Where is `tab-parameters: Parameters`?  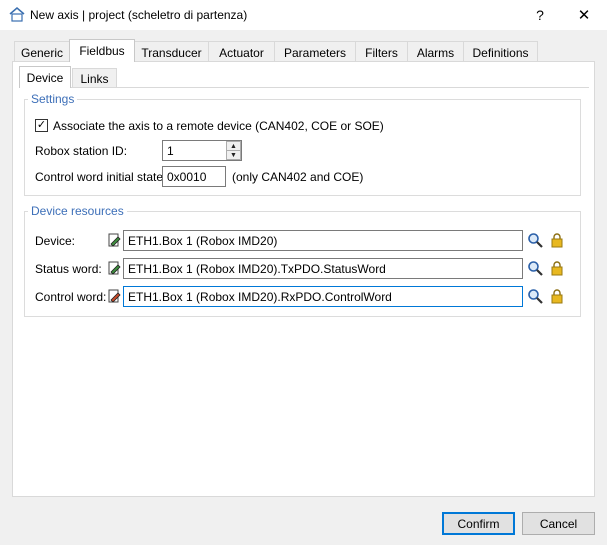
tab-parameters: Parameters is located at coordinates (315, 52).